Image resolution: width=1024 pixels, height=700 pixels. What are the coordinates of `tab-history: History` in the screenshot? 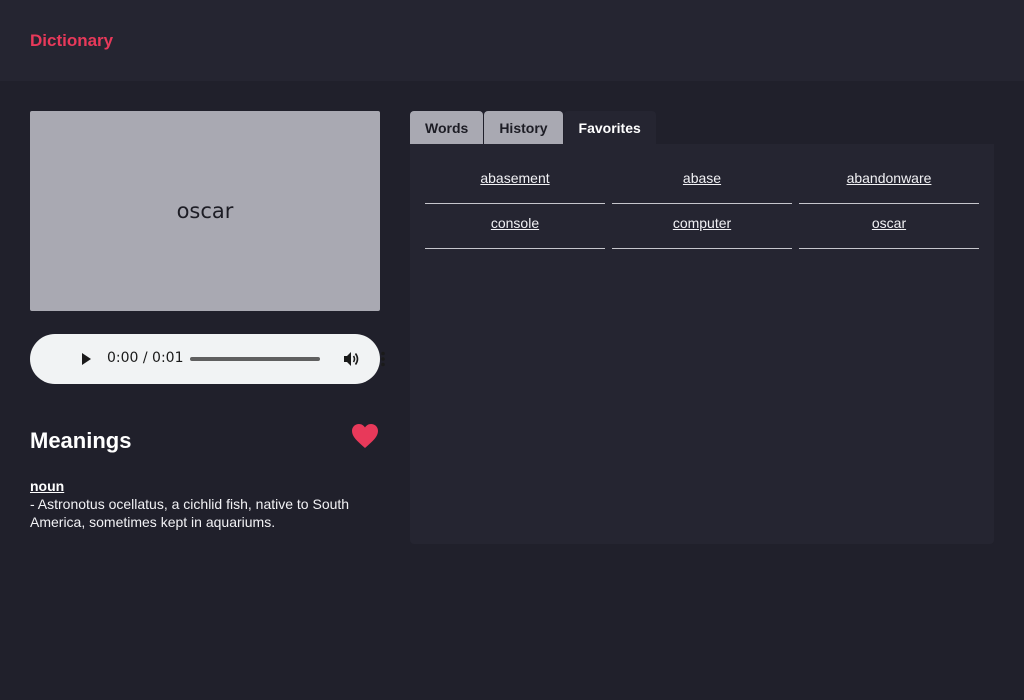 It's located at (523, 128).